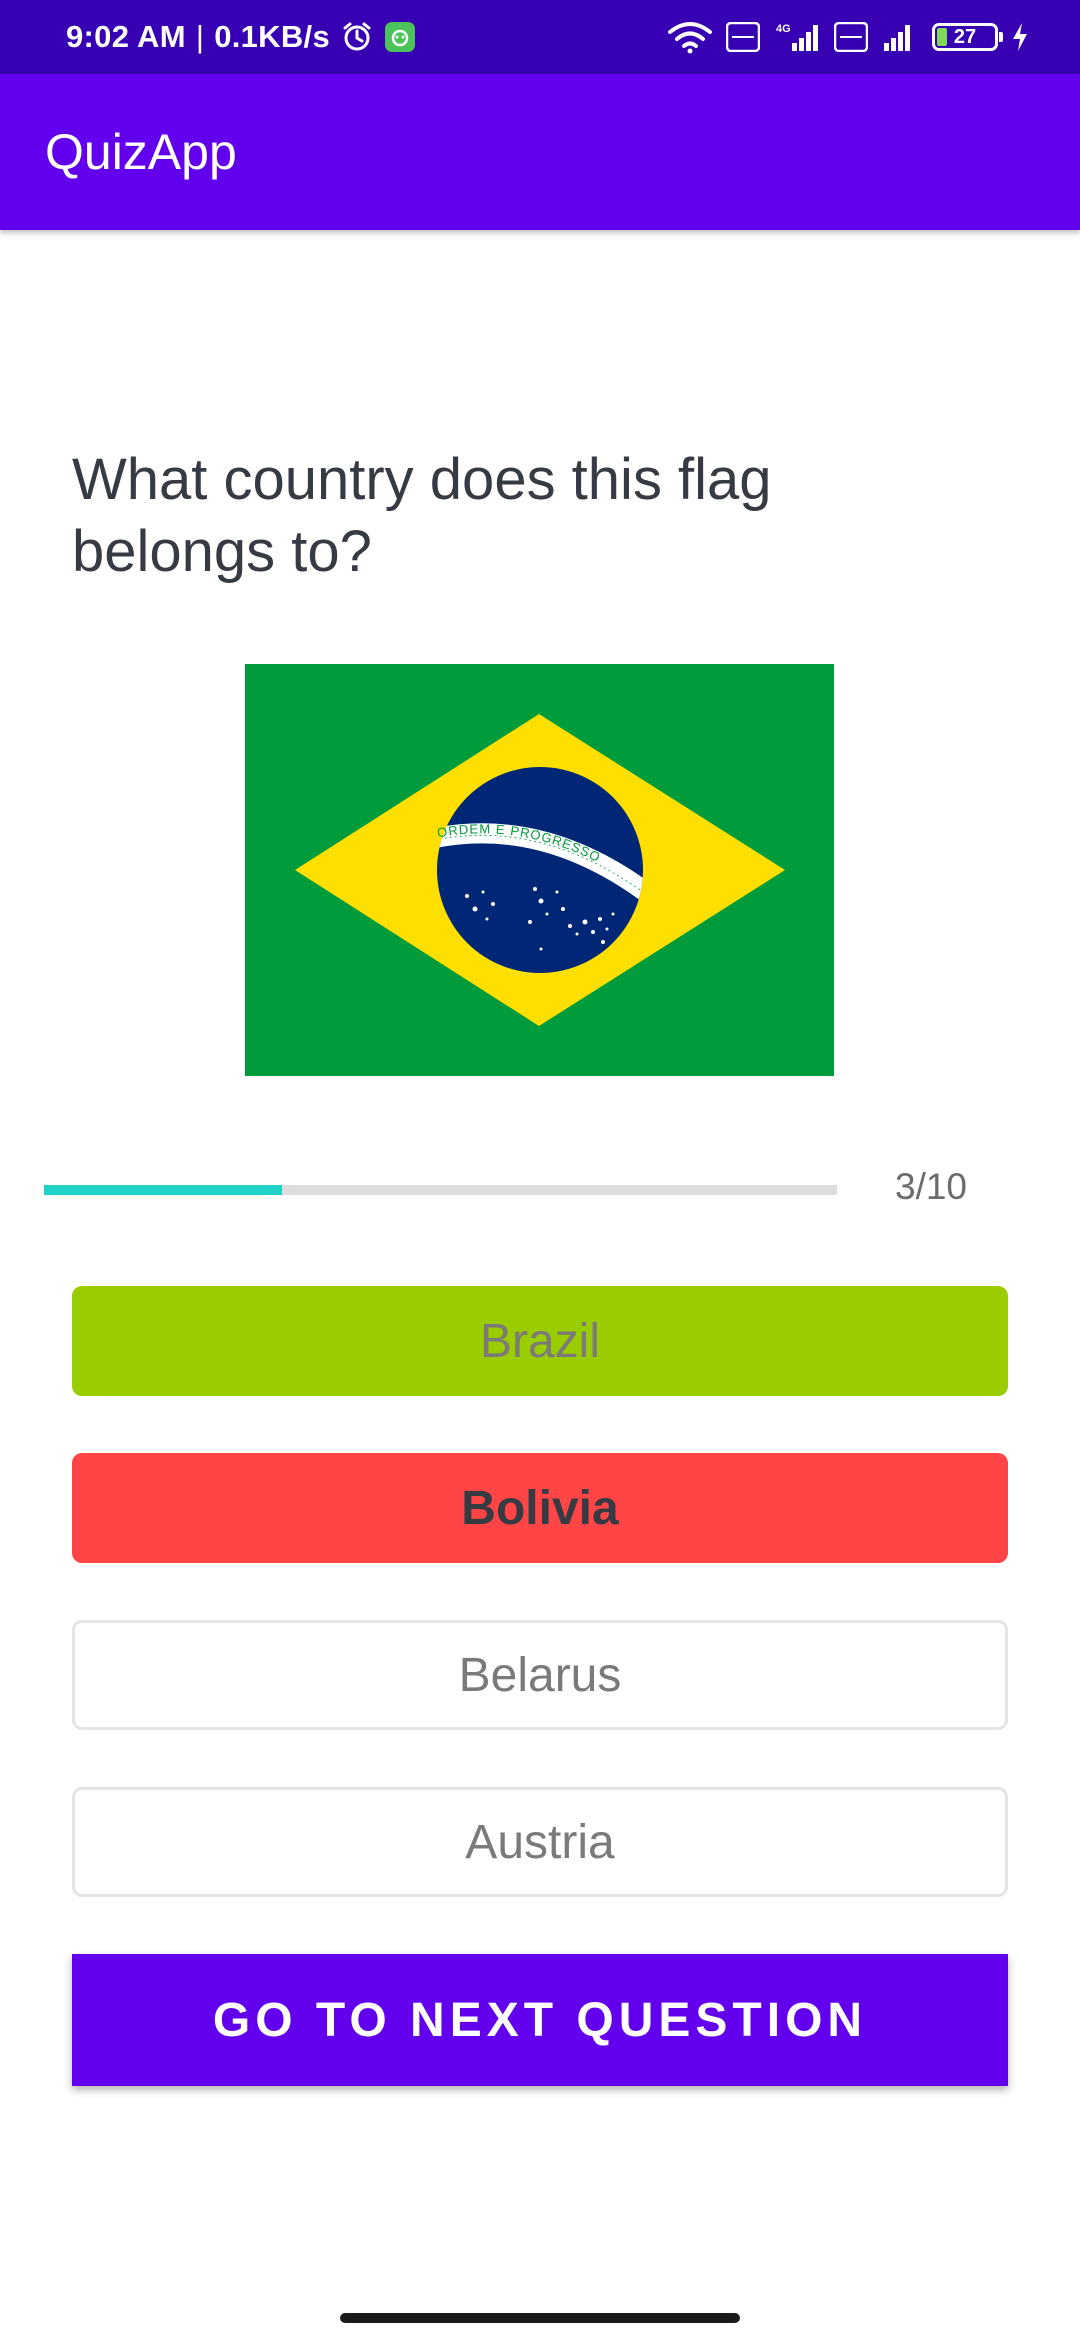  What do you see at coordinates (942, 37) in the screenshot?
I see `battery-fill` at bounding box center [942, 37].